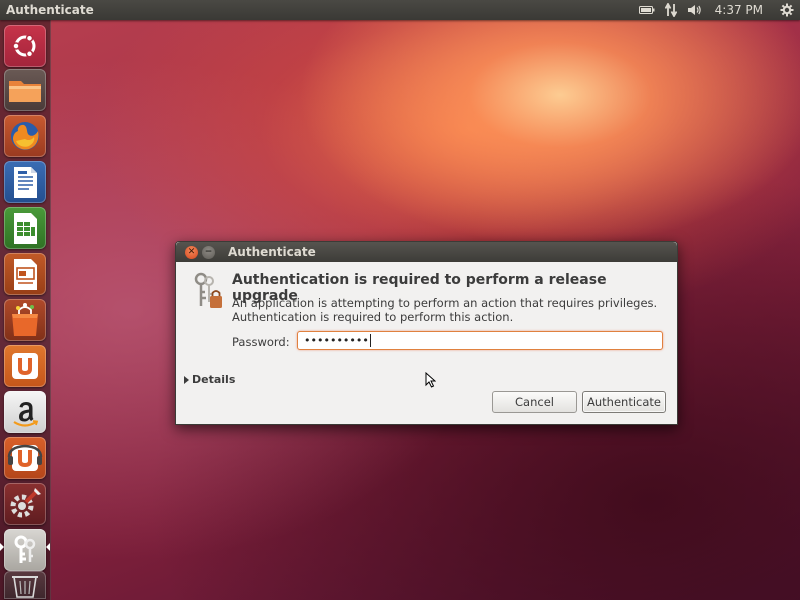 The width and height of the screenshot is (800, 600). I want to click on dialog-title: Authenticate, so click(272, 252).